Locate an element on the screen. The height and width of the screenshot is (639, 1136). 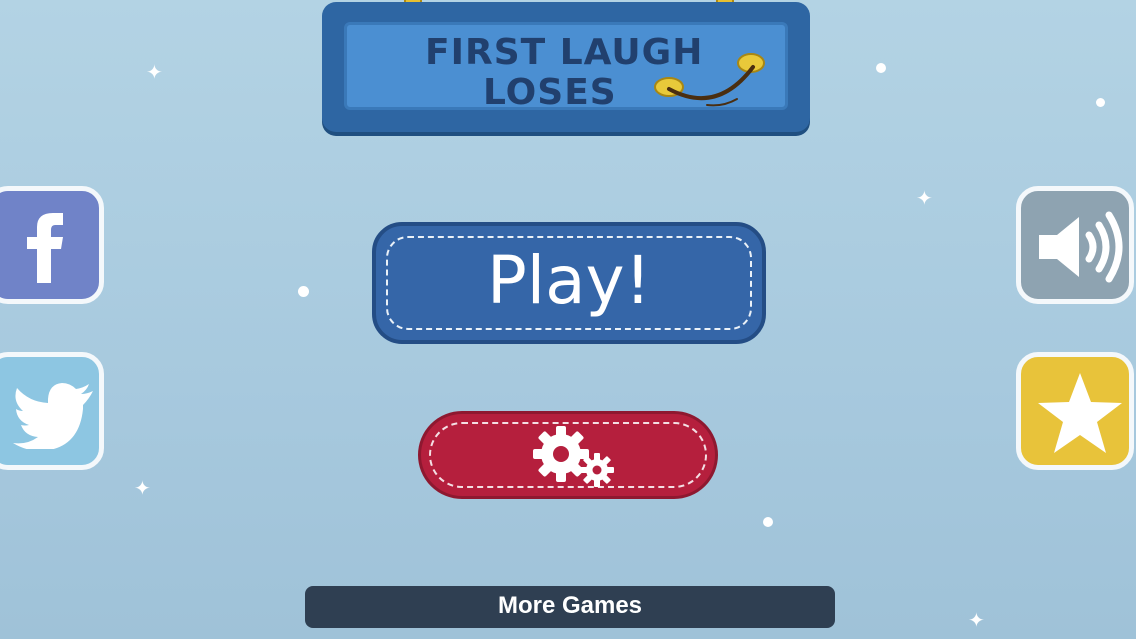
play-label: Play! is located at coordinates (569, 280).